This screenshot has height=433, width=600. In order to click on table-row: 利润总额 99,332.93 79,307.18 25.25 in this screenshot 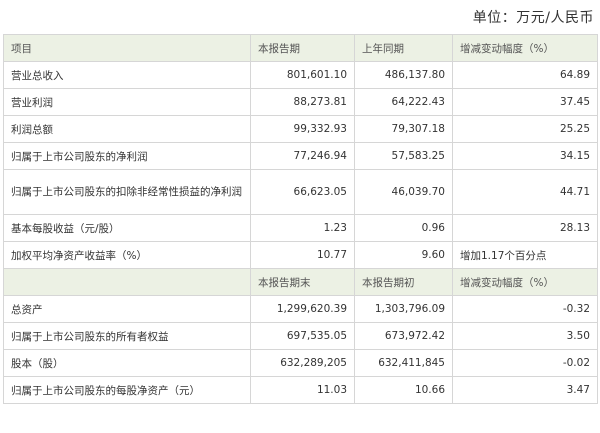, I will do `click(300, 129)`.